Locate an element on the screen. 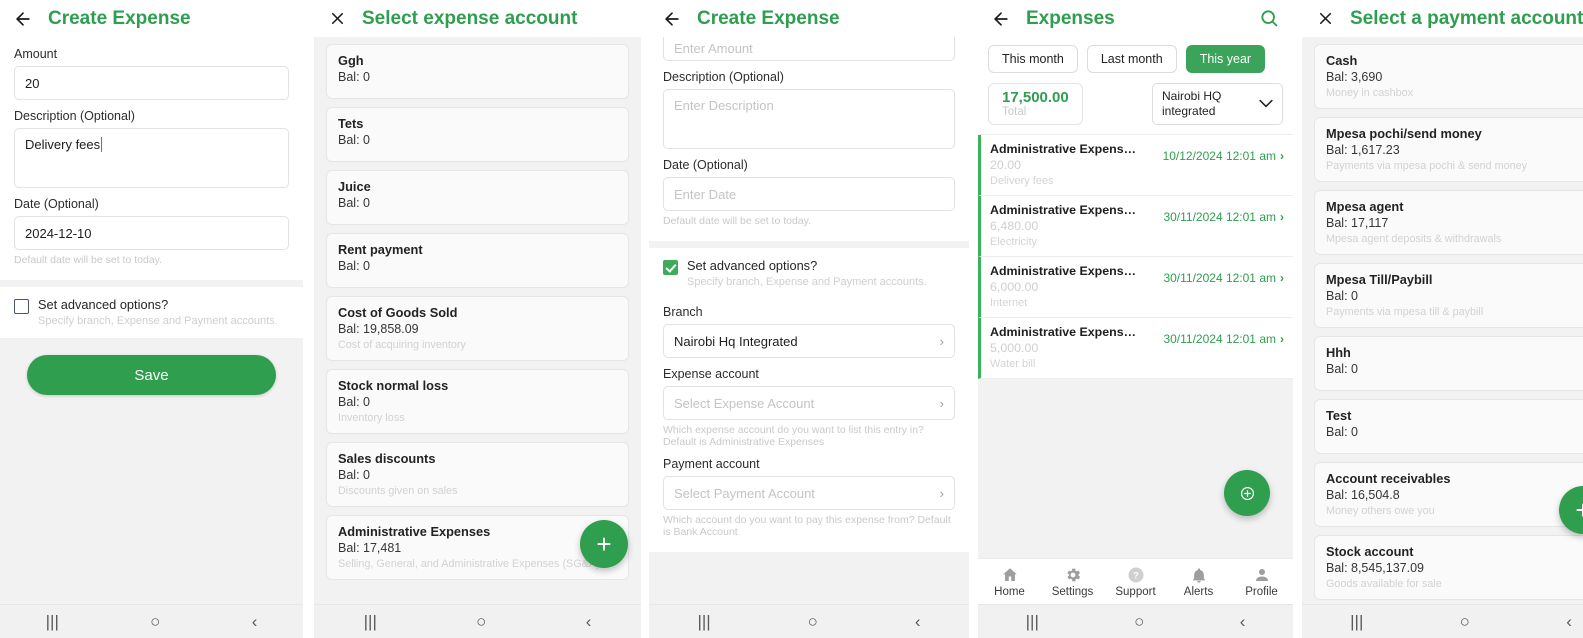 This screenshot has height=638, width=1583. list-item: Ggh Bal: 0 is located at coordinates (477, 71).